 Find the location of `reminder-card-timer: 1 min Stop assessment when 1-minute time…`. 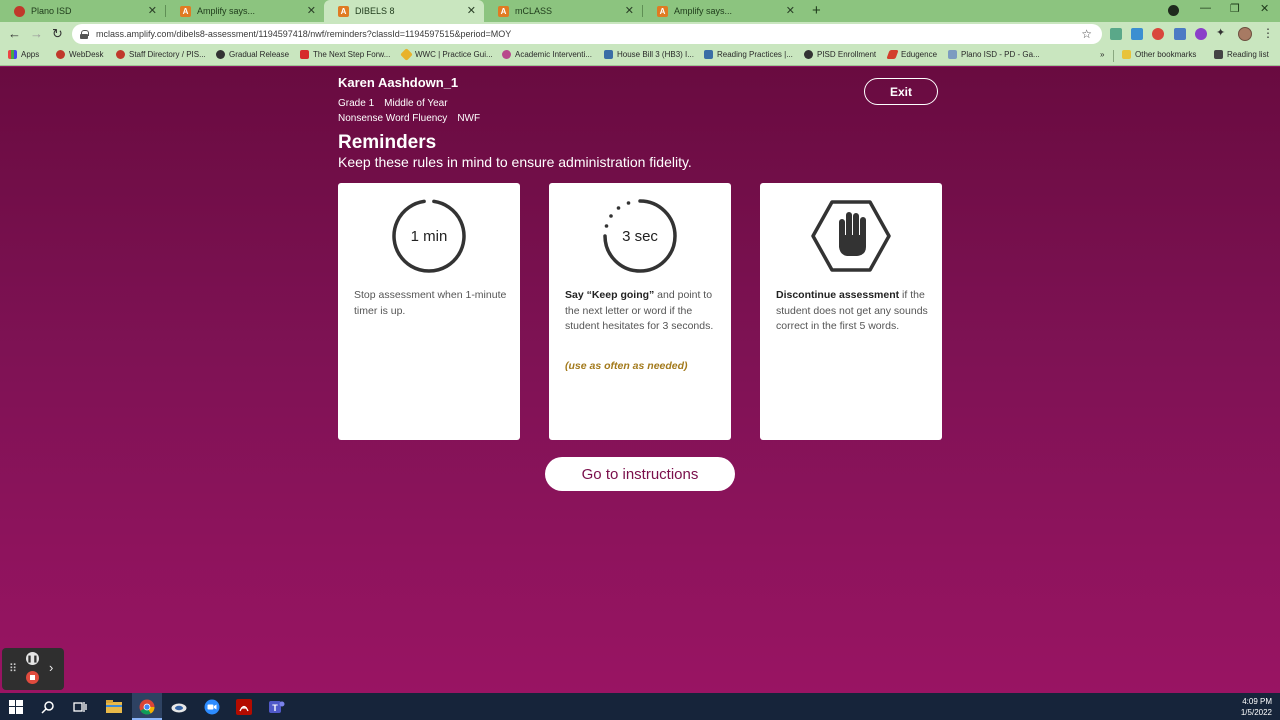

reminder-card-timer: 1 min Stop assessment when 1-minute time… is located at coordinates (429, 311).